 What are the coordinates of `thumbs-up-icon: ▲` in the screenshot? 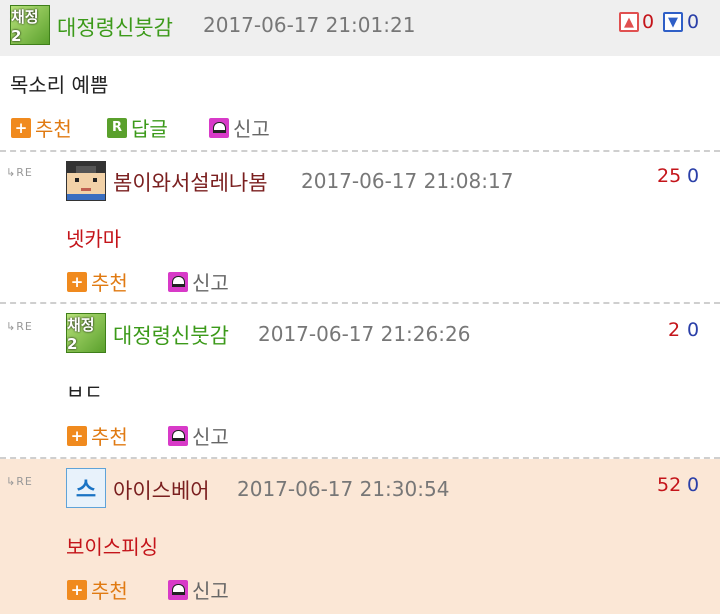 It's located at (629, 22).